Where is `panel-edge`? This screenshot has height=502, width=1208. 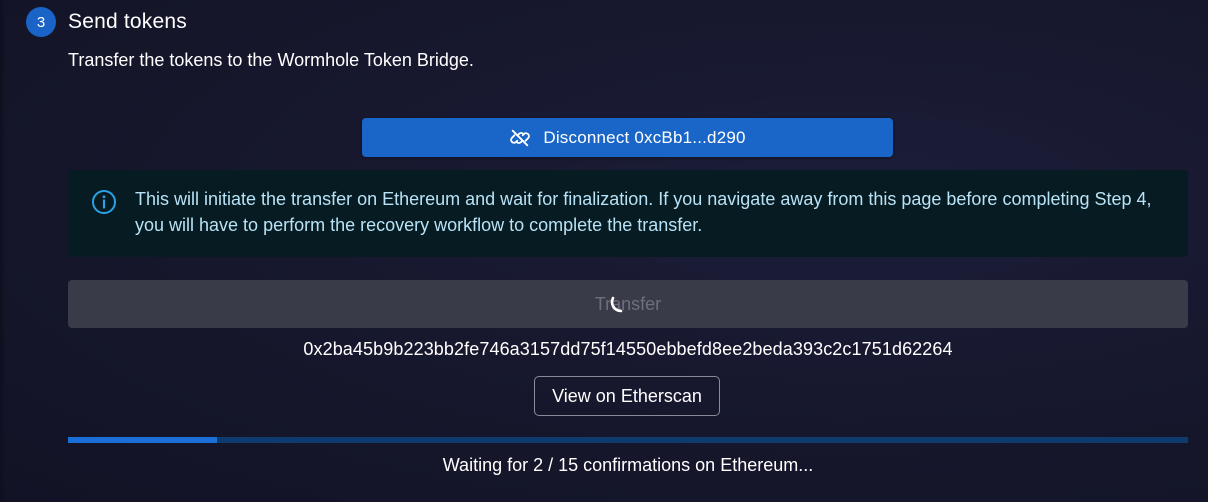
panel-edge is located at coordinates (3, 251).